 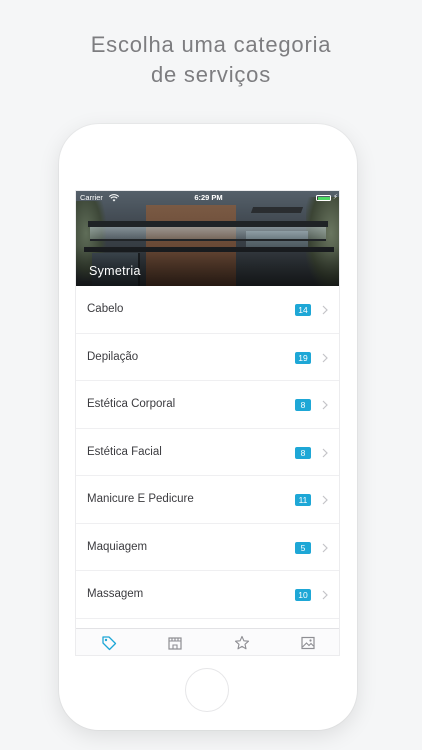 I want to click on category-row: Estética Corporal 8, so click(x=207, y=405).